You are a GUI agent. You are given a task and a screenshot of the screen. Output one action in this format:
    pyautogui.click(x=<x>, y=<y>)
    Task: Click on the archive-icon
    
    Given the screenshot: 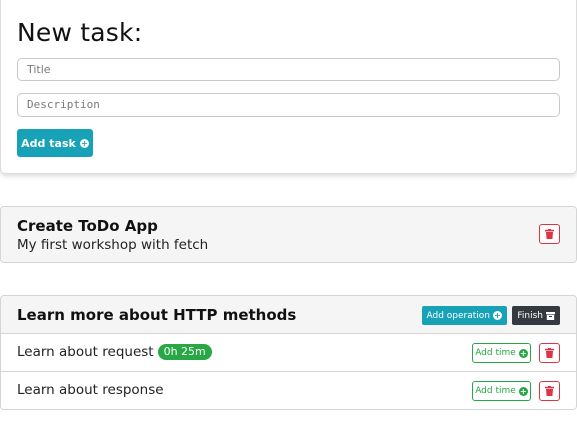 What is the action you would take?
    pyautogui.click(x=550, y=315)
    